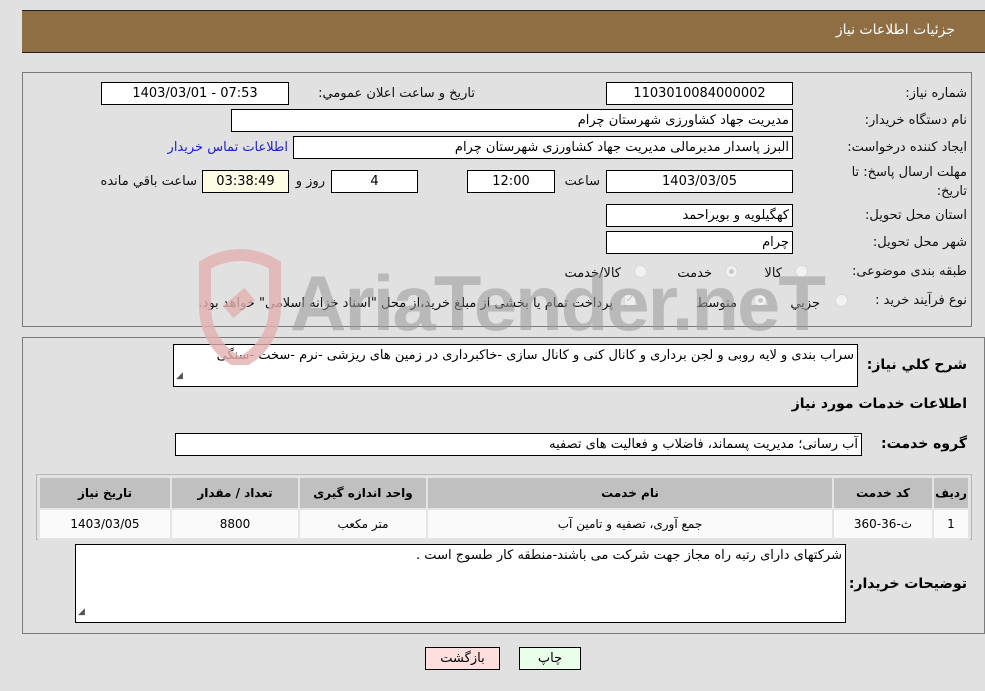 The width and height of the screenshot is (985, 691). Describe the element at coordinates (503, 31) in the screenshot. I see `page-header: جزئیات اطلاعات نیاز` at that location.